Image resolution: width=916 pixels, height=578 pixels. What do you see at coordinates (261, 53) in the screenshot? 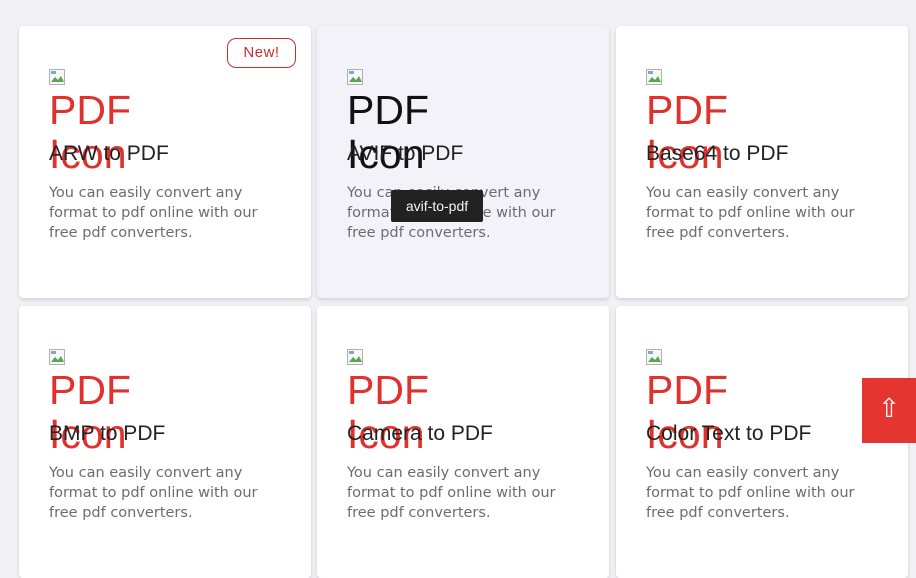
I see `new-badge: New!` at bounding box center [261, 53].